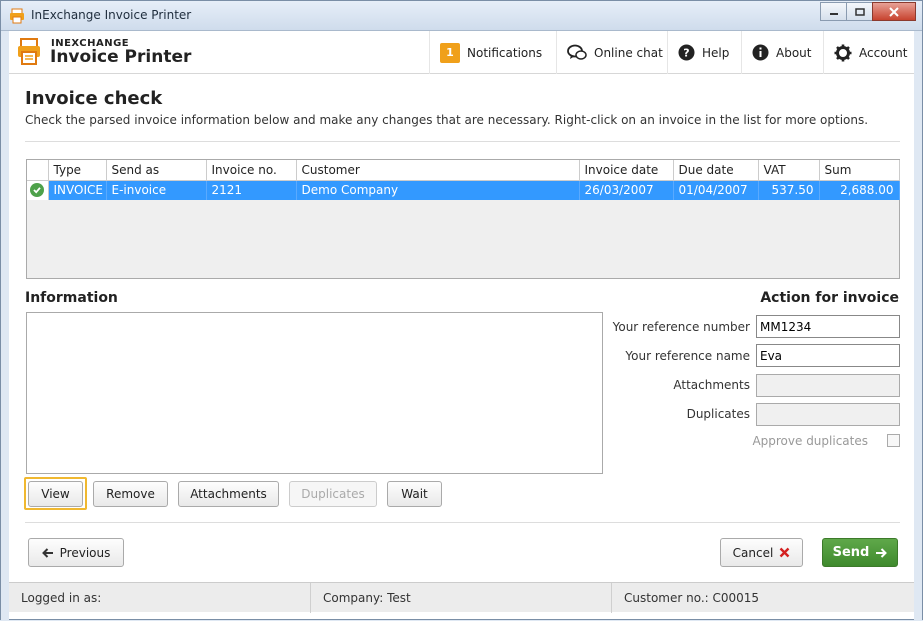  What do you see at coordinates (893, 440) in the screenshot?
I see `approve-duplicates-checkbox` at bounding box center [893, 440].